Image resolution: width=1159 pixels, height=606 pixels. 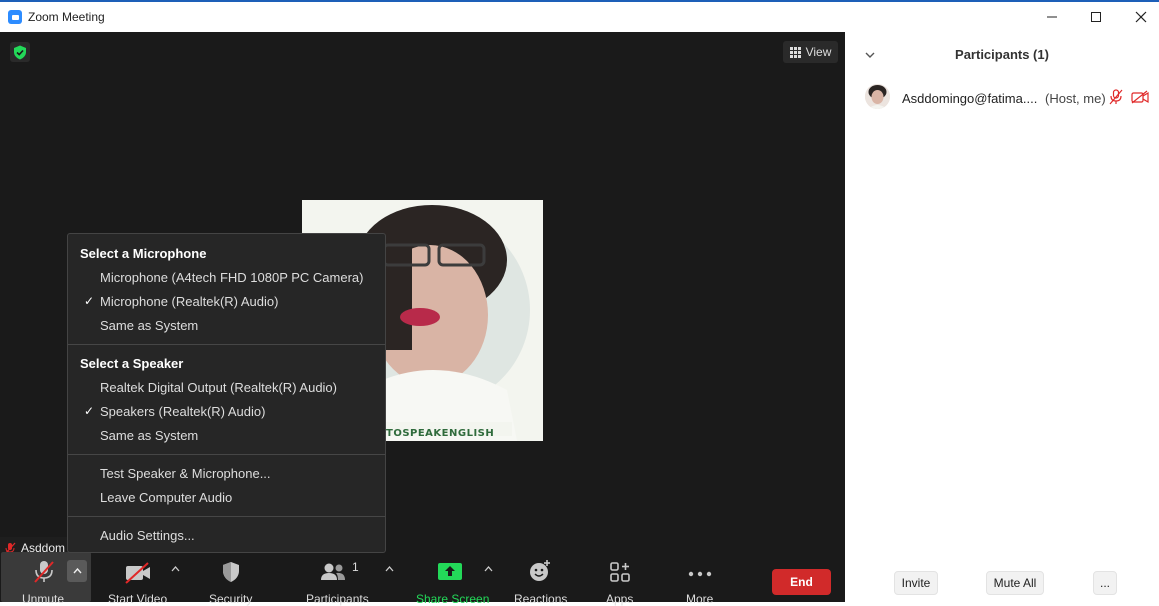 What do you see at coordinates (337, 599) in the screenshot?
I see `participants-label: Participants` at bounding box center [337, 599].